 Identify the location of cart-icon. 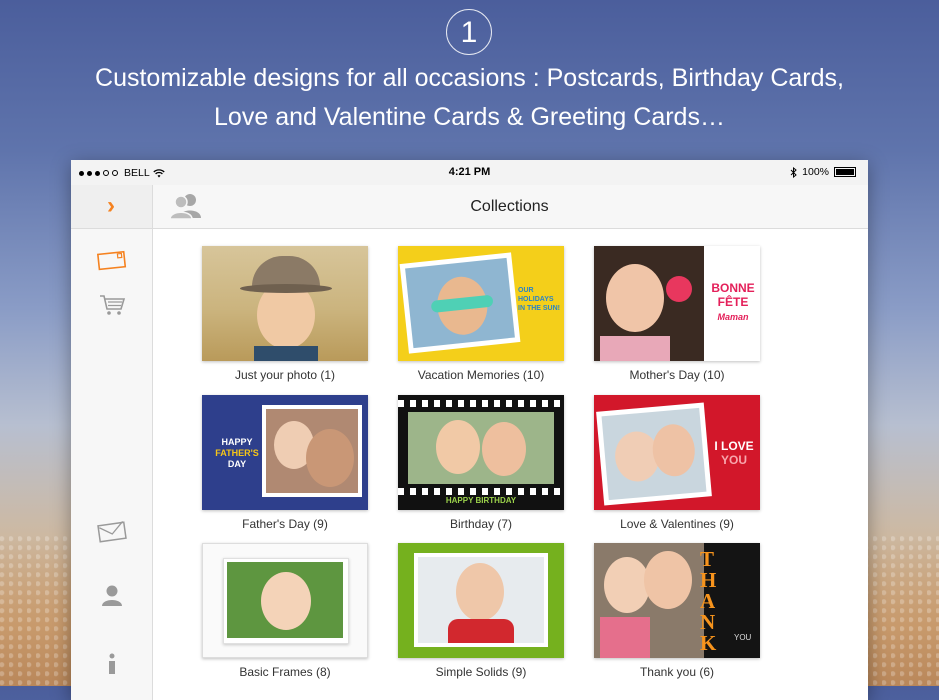
(112, 305).